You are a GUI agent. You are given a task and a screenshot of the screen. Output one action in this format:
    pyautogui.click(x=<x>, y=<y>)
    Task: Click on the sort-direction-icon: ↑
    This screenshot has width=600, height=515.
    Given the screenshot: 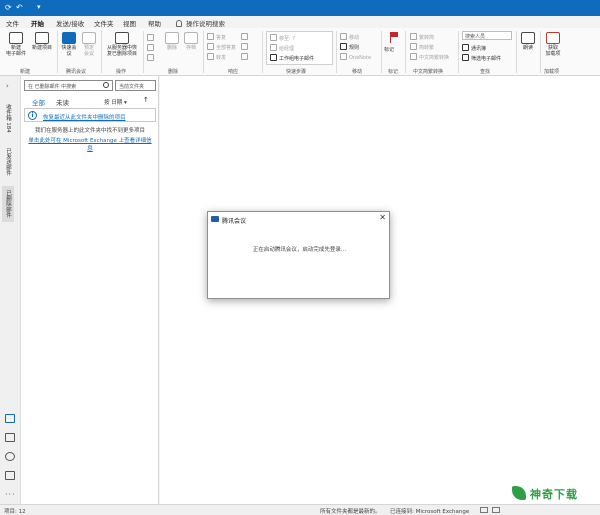 What is the action you would take?
    pyautogui.click(x=146, y=100)
    